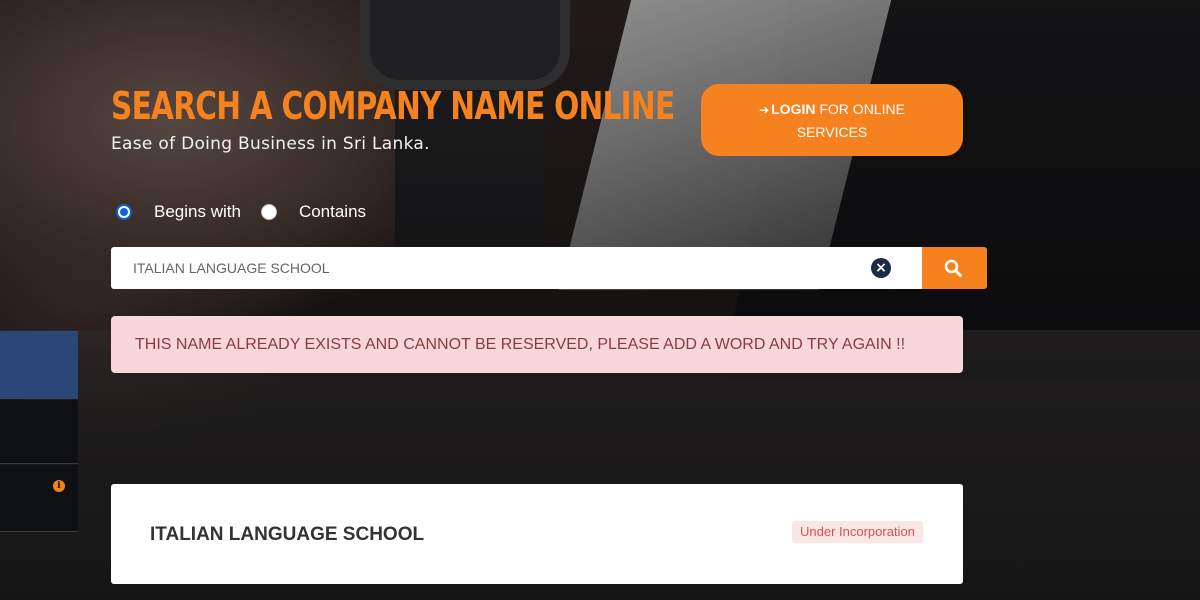 This screenshot has height=600, width=1200. What do you see at coordinates (59, 486) in the screenshot?
I see `info-icon: i` at bounding box center [59, 486].